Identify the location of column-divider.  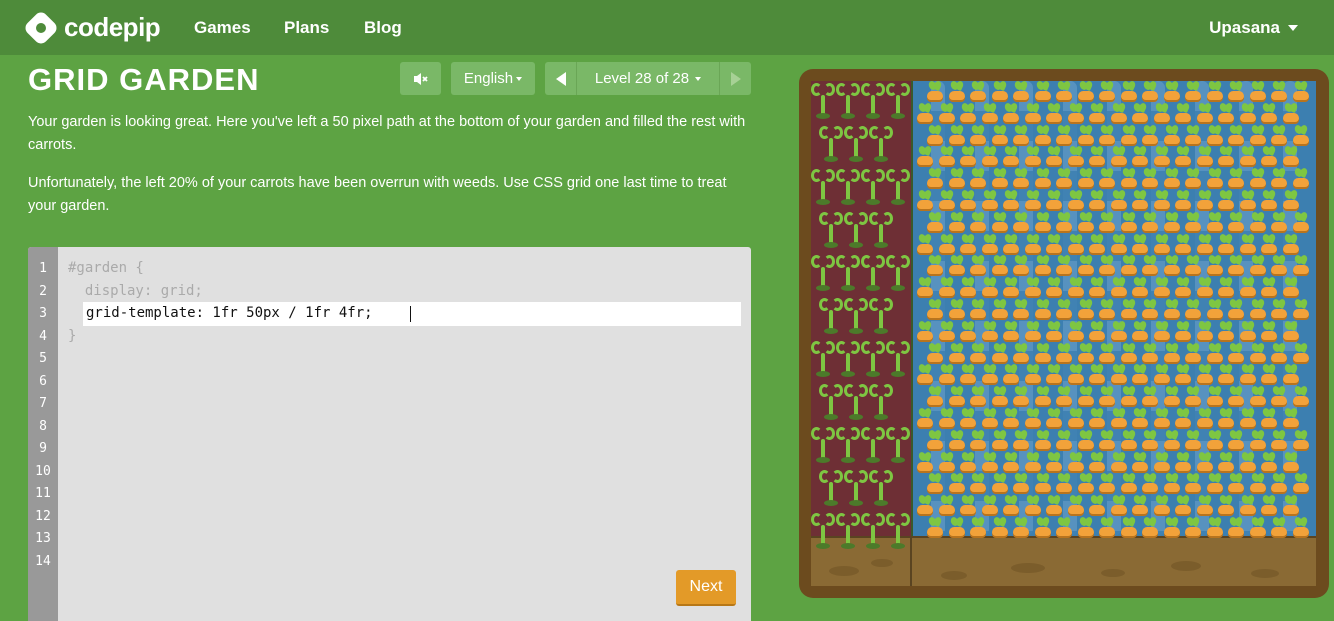
(912, 308).